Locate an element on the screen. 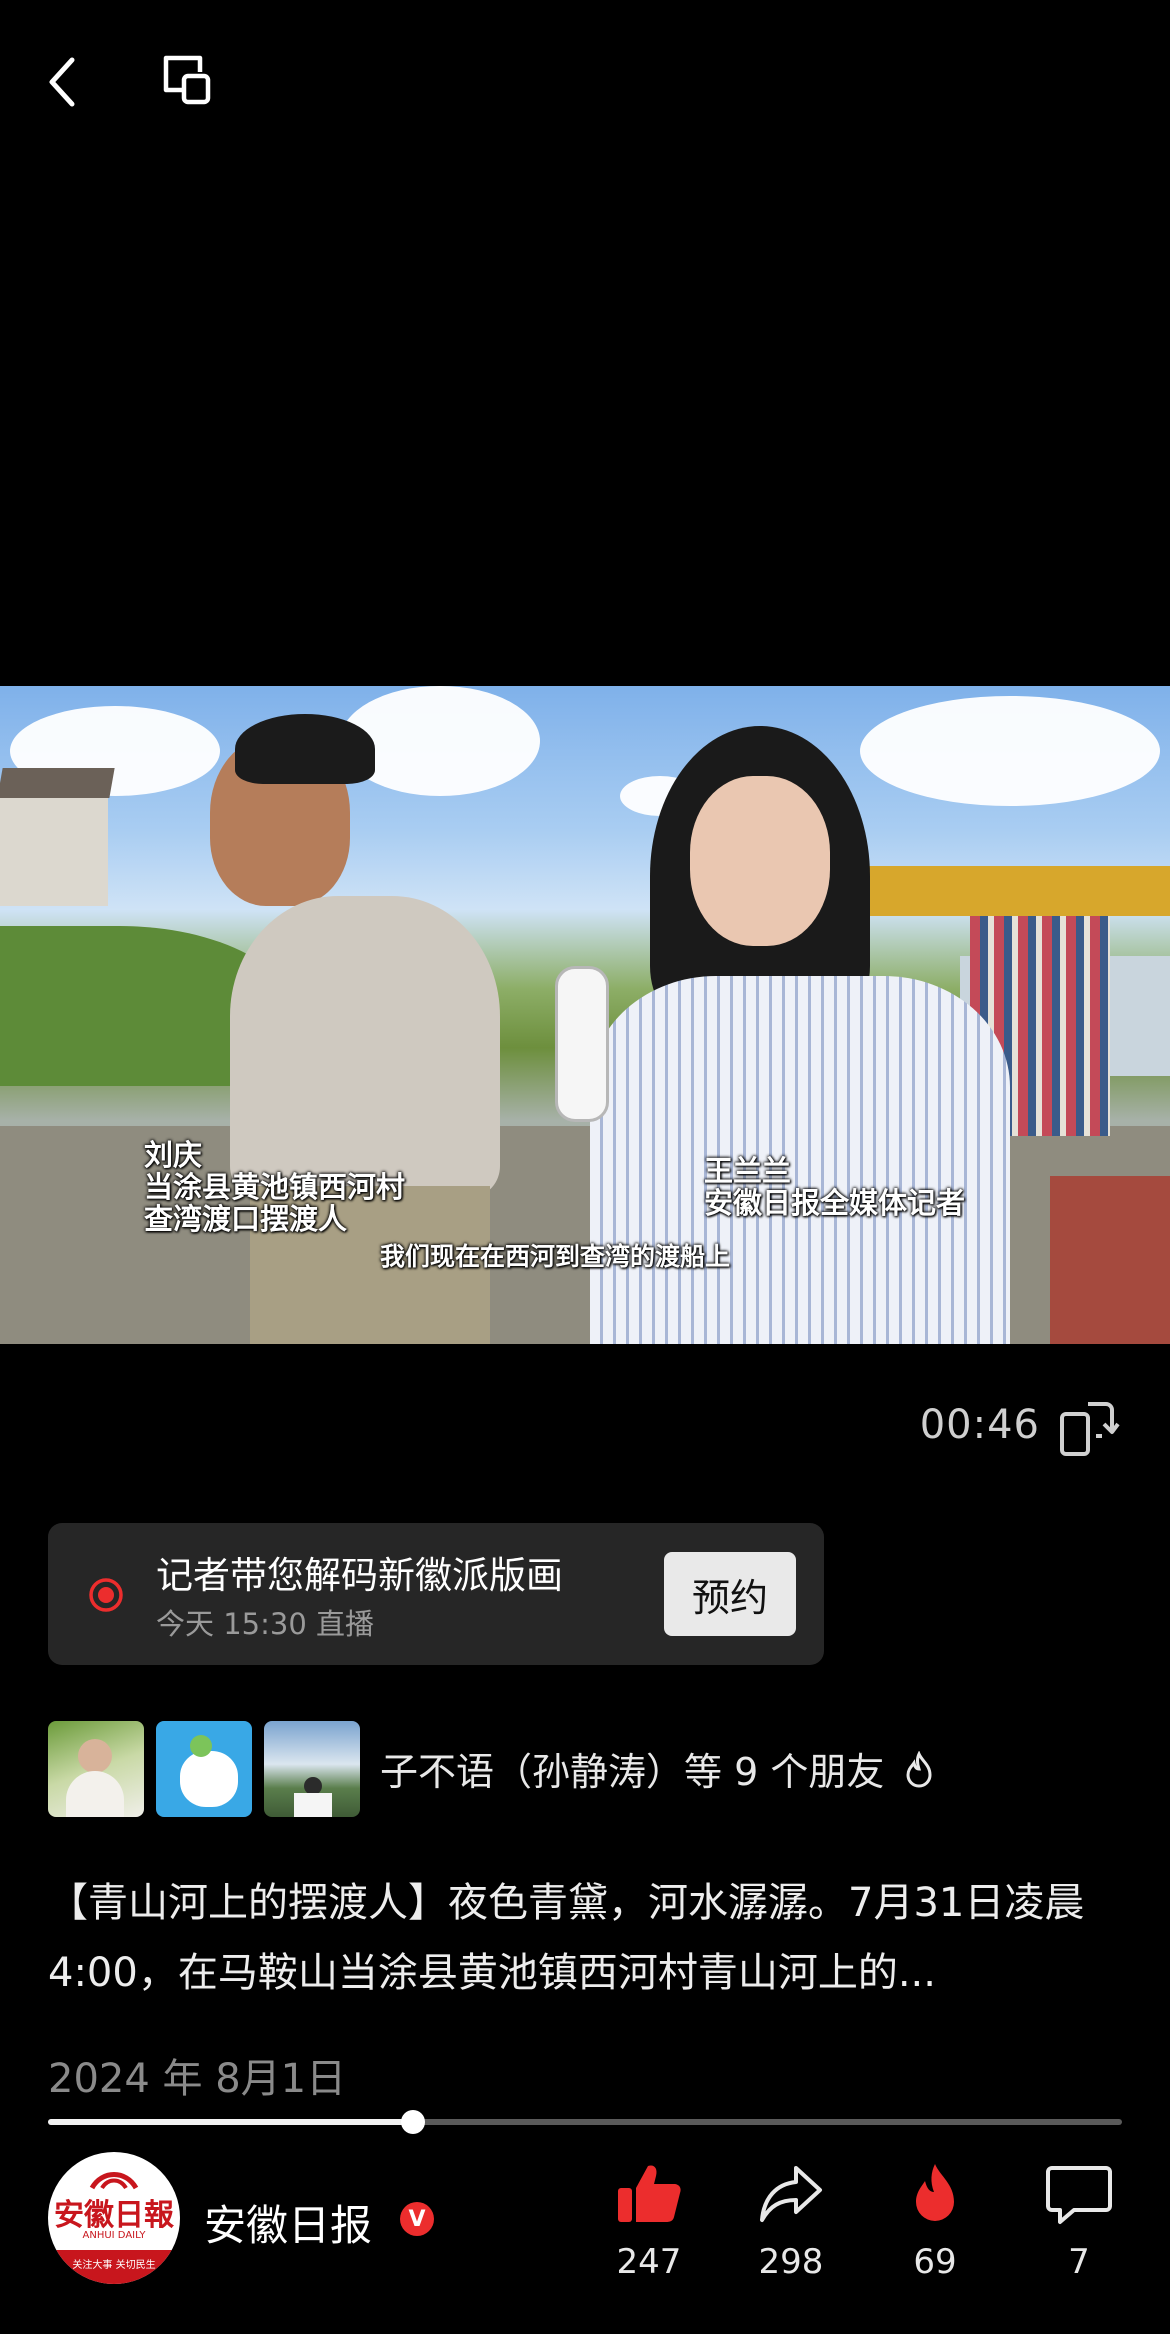 This screenshot has height=2334, width=1170. logo-slogan: 关注大事 关切民生 is located at coordinates (114, 2265).